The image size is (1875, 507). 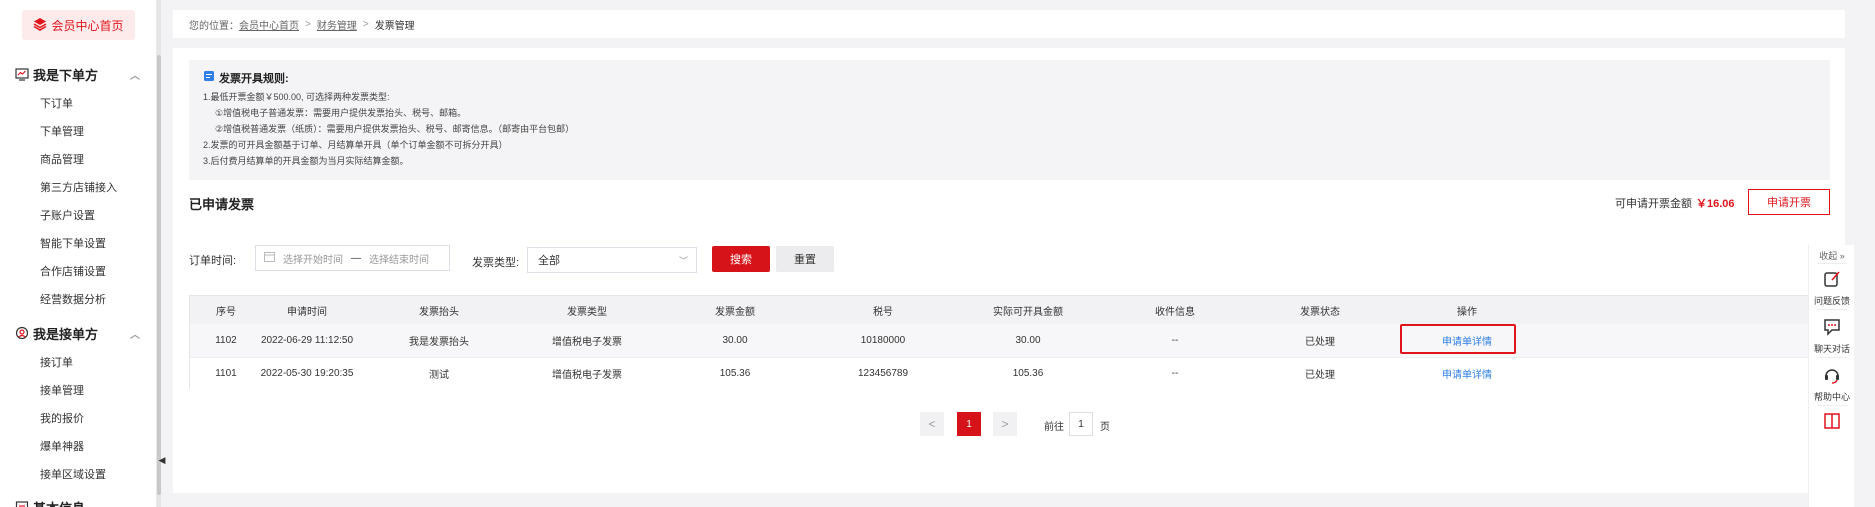 I want to click on prev-page-button: <, so click(x=932, y=424).